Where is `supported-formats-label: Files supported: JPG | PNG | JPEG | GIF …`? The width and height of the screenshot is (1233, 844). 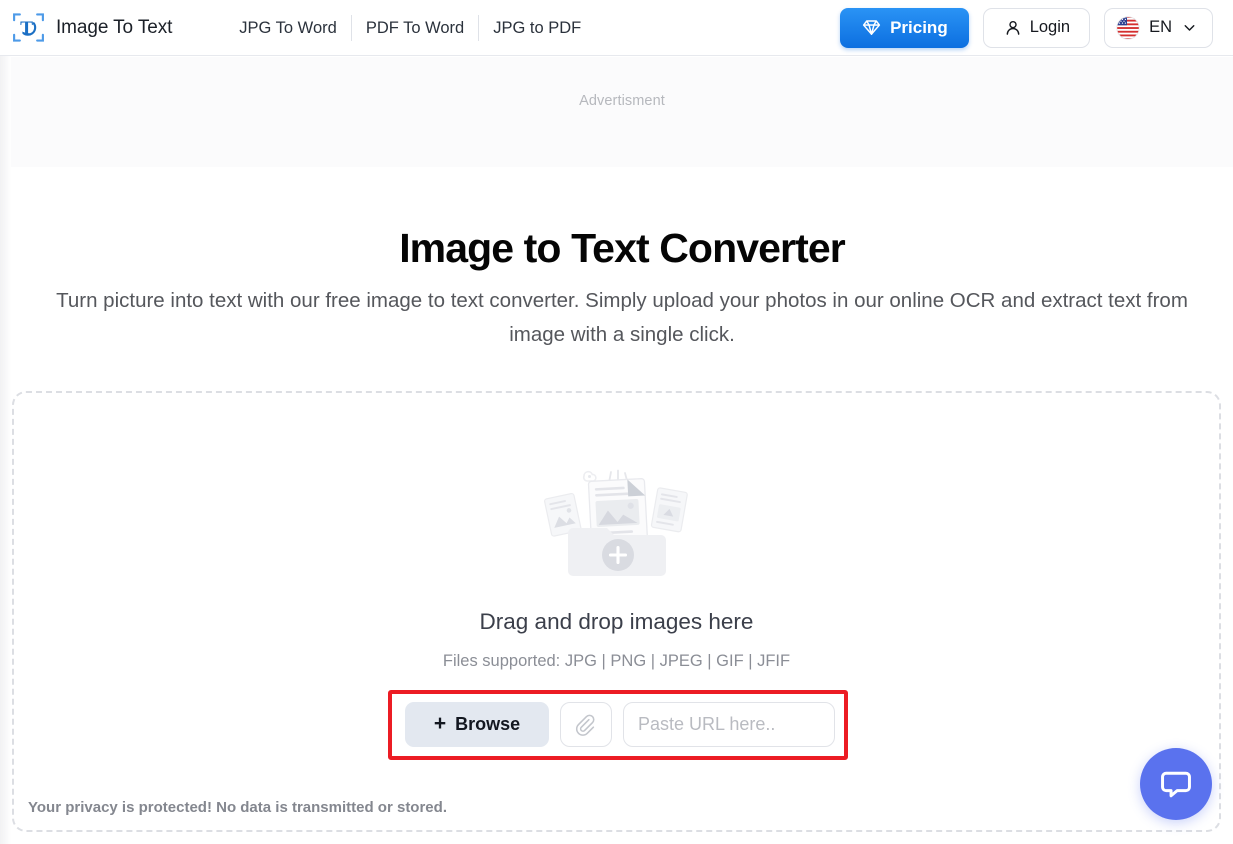
supported-formats-label: Files supported: JPG | PNG | JPEG | GIF … is located at coordinates (616, 661).